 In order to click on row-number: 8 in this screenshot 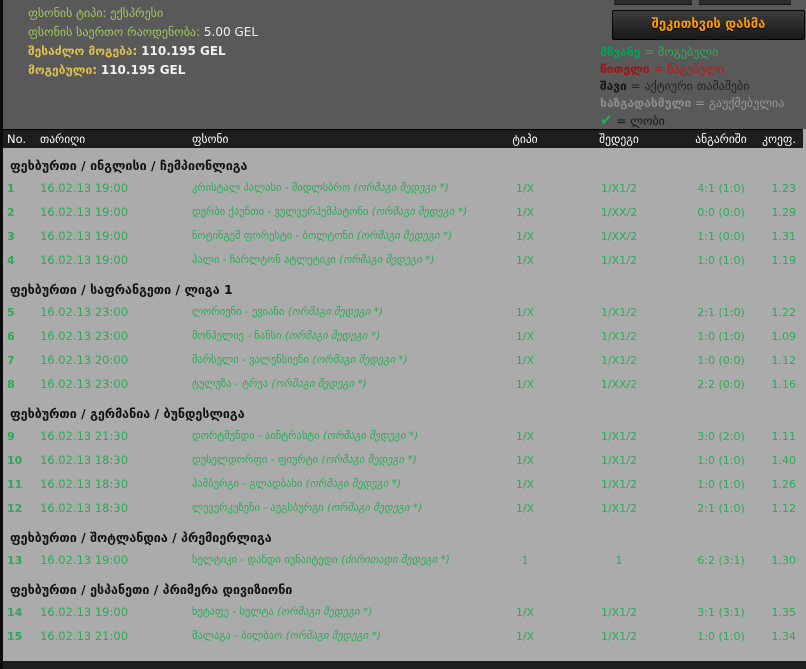, I will do `click(11, 384)`.